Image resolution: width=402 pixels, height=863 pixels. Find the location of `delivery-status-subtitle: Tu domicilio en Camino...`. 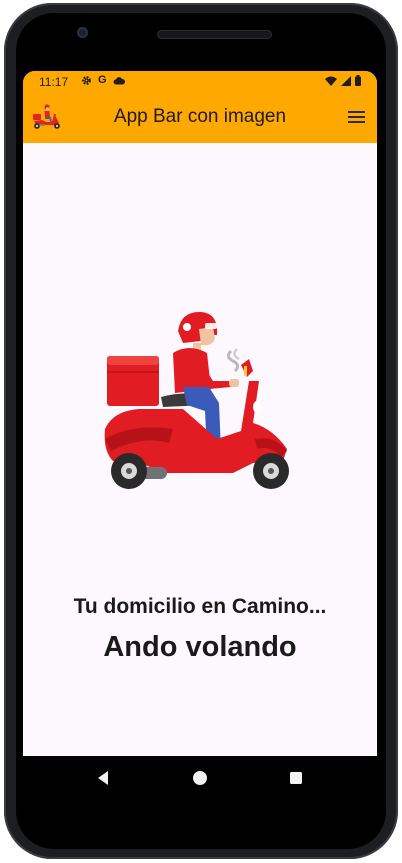

delivery-status-subtitle: Tu domicilio en Camino... is located at coordinates (200, 606).